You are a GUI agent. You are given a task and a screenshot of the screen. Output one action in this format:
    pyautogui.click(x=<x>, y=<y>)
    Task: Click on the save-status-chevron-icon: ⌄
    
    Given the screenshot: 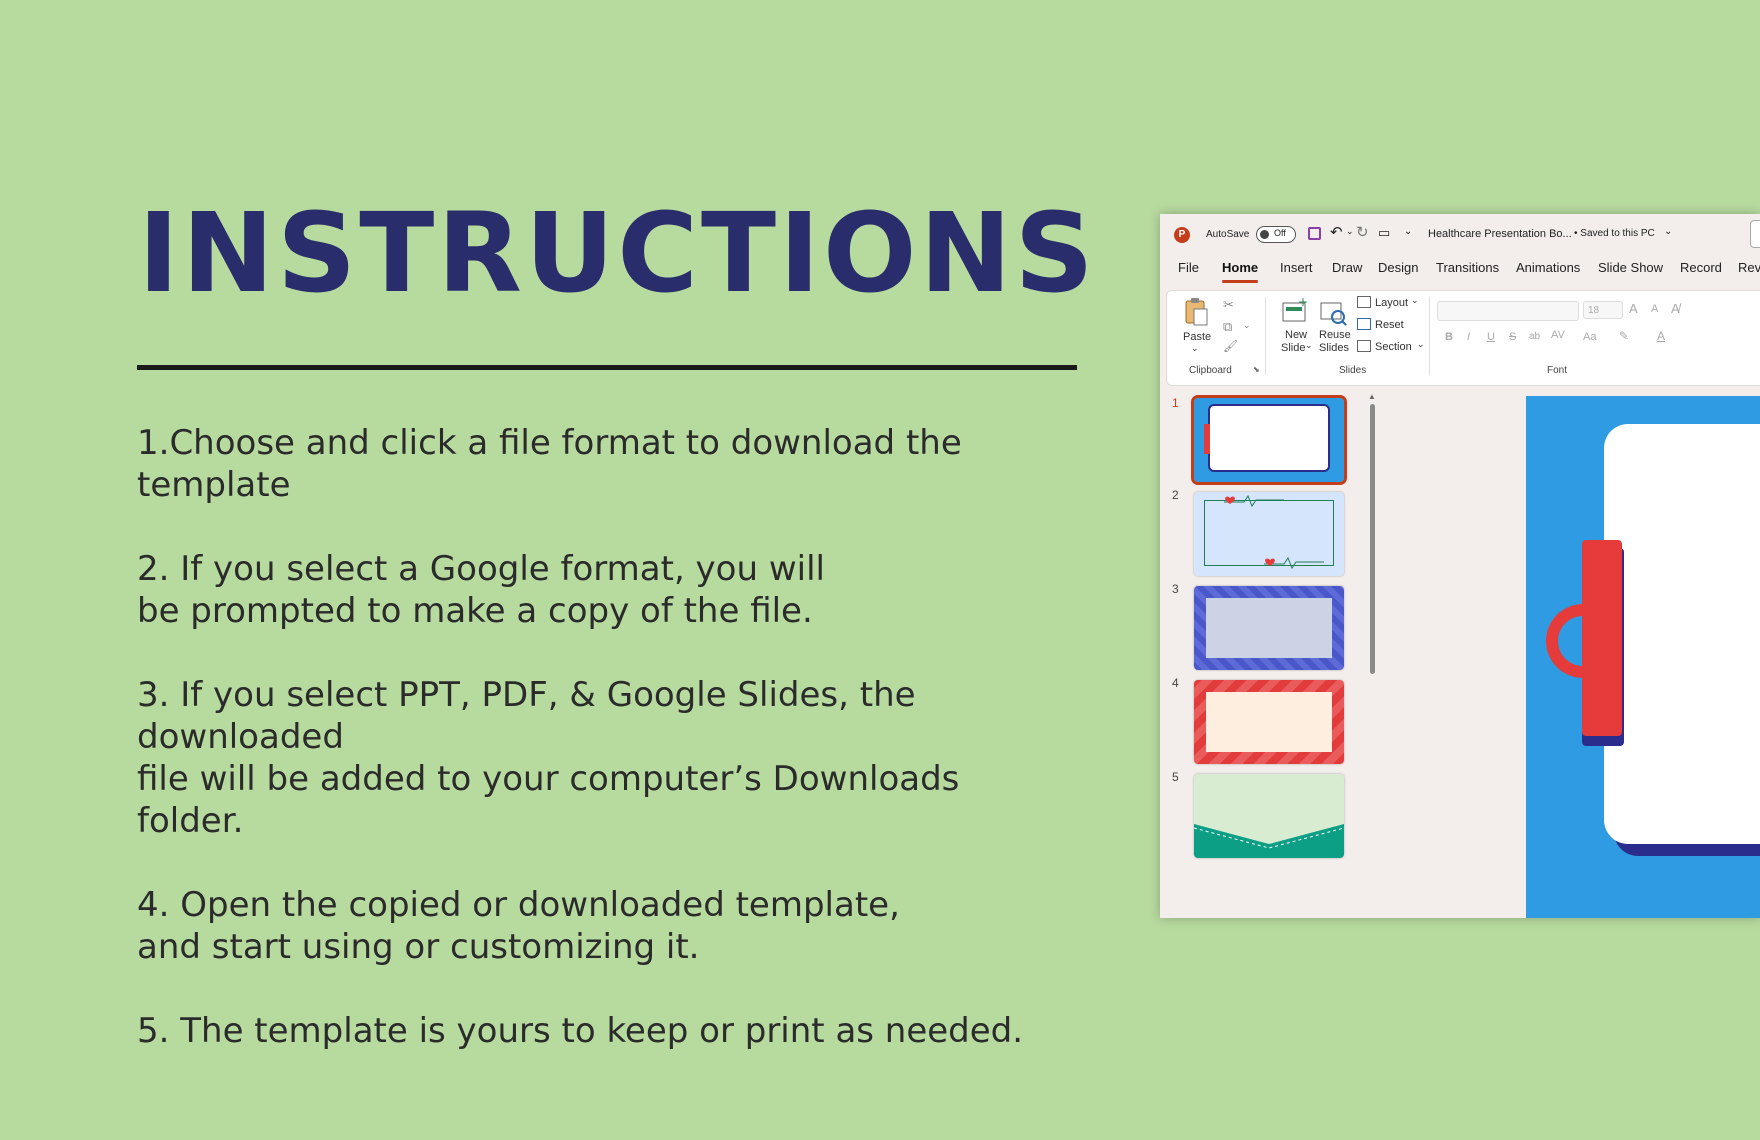 What is the action you would take?
    pyautogui.click(x=1668, y=231)
    